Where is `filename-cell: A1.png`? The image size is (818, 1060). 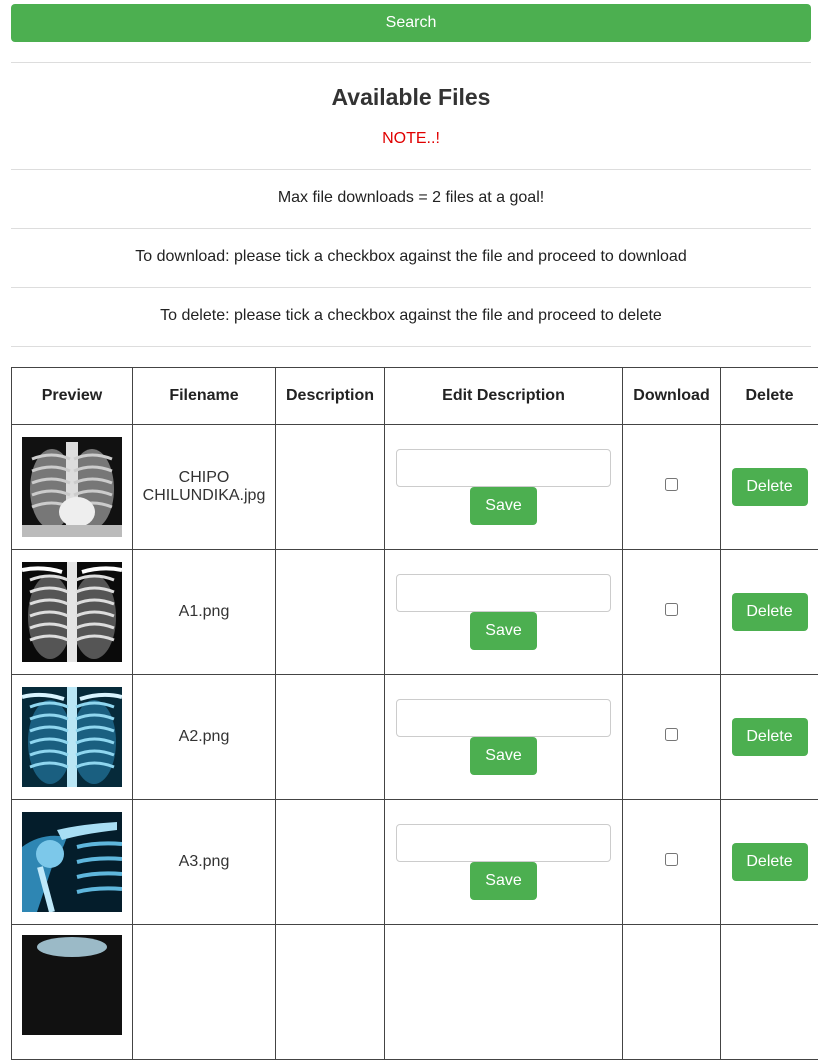 filename-cell: A1.png is located at coordinates (204, 612).